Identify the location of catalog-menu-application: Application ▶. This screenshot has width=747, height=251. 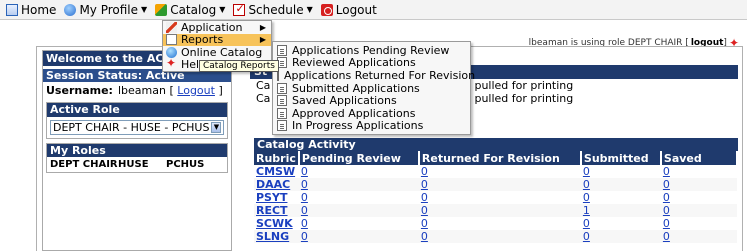
(217, 27).